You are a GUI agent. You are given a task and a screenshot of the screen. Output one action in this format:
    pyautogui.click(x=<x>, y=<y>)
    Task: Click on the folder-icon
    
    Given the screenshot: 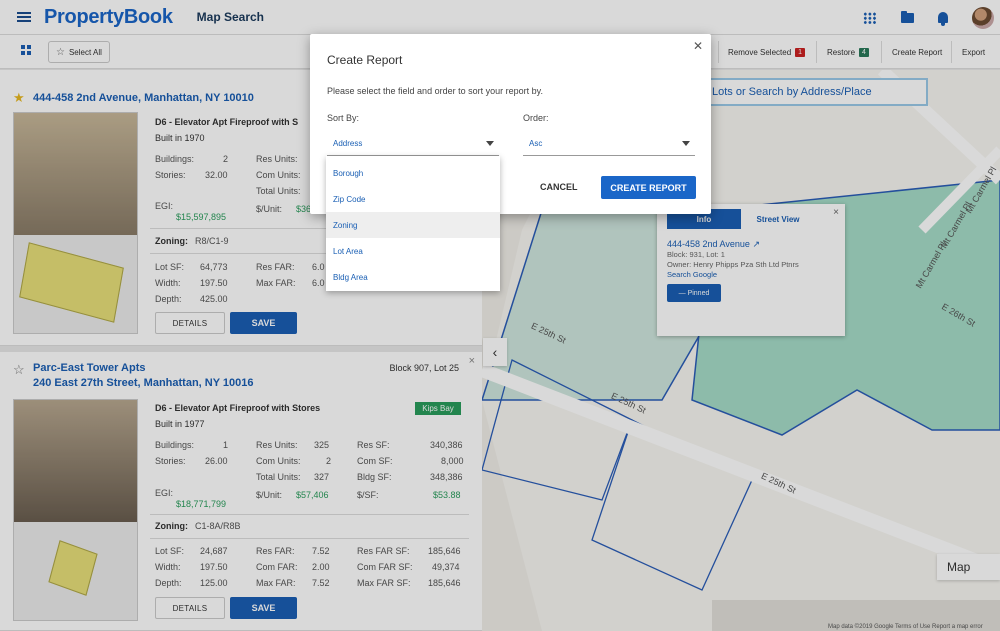 What is the action you would take?
    pyautogui.click(x=907, y=16)
    